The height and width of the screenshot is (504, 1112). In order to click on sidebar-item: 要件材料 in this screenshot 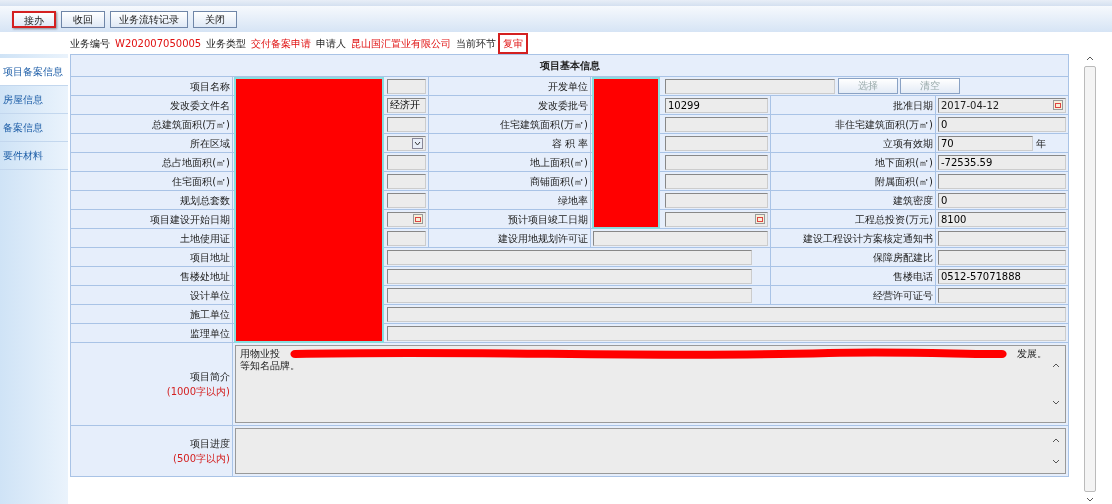, I will do `click(34, 156)`.